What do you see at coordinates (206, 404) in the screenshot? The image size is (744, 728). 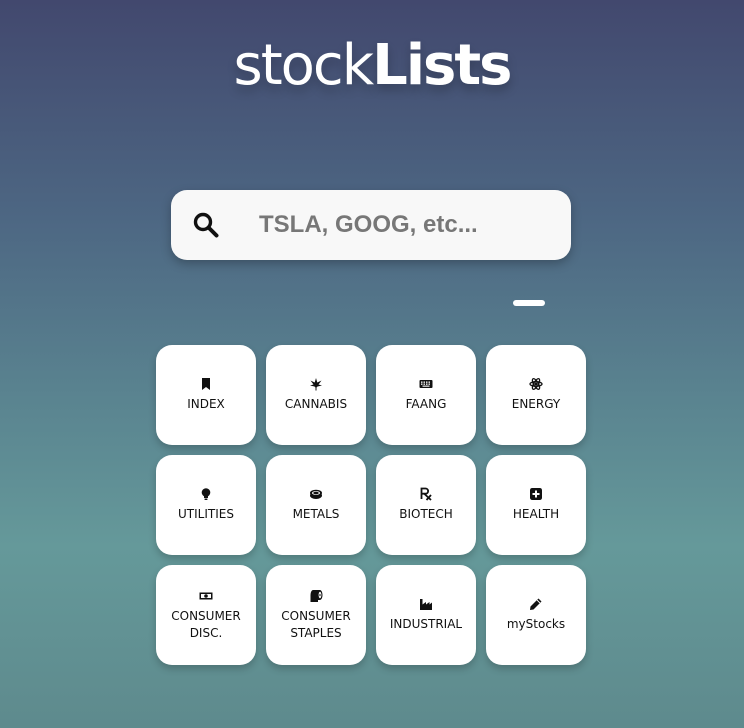 I see `category-label: INDEX` at bounding box center [206, 404].